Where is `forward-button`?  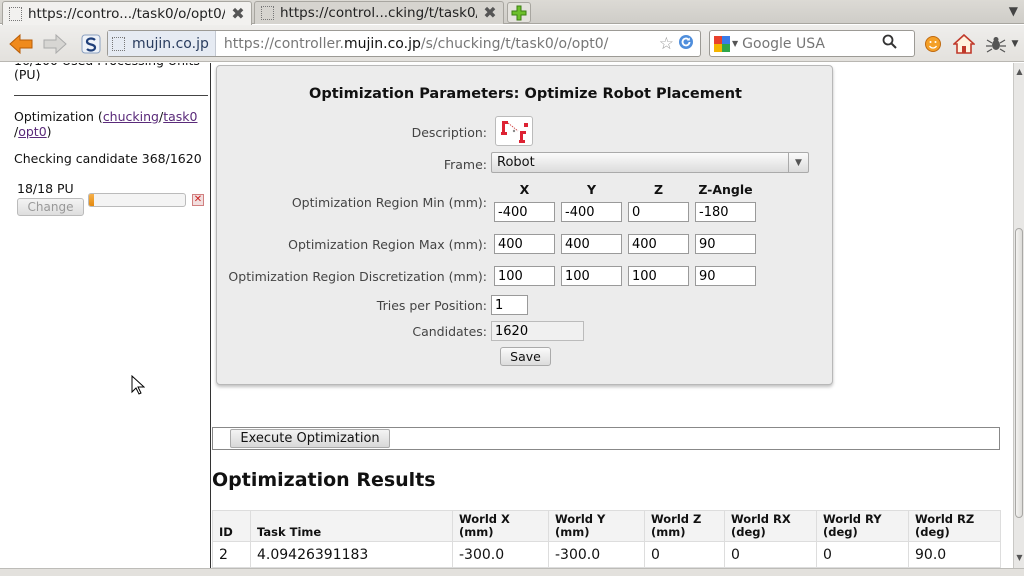 forward-button is located at coordinates (55, 44).